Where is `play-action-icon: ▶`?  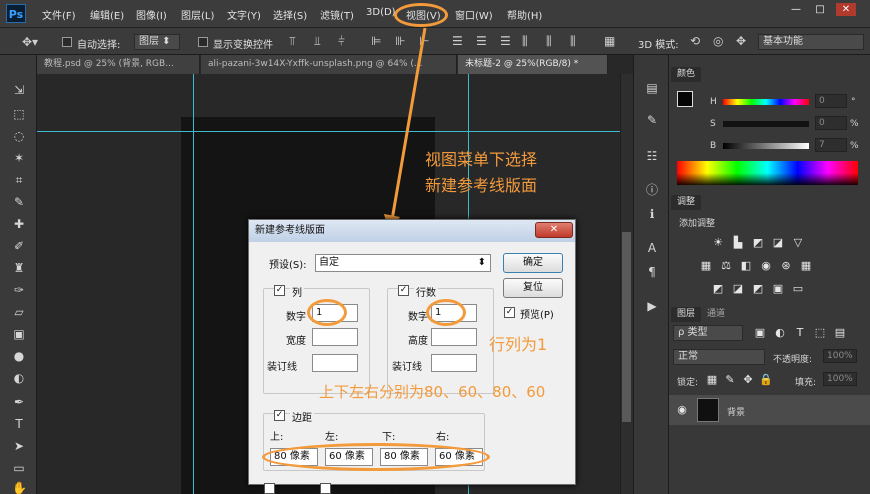 play-action-icon: ▶ is located at coordinates (652, 306).